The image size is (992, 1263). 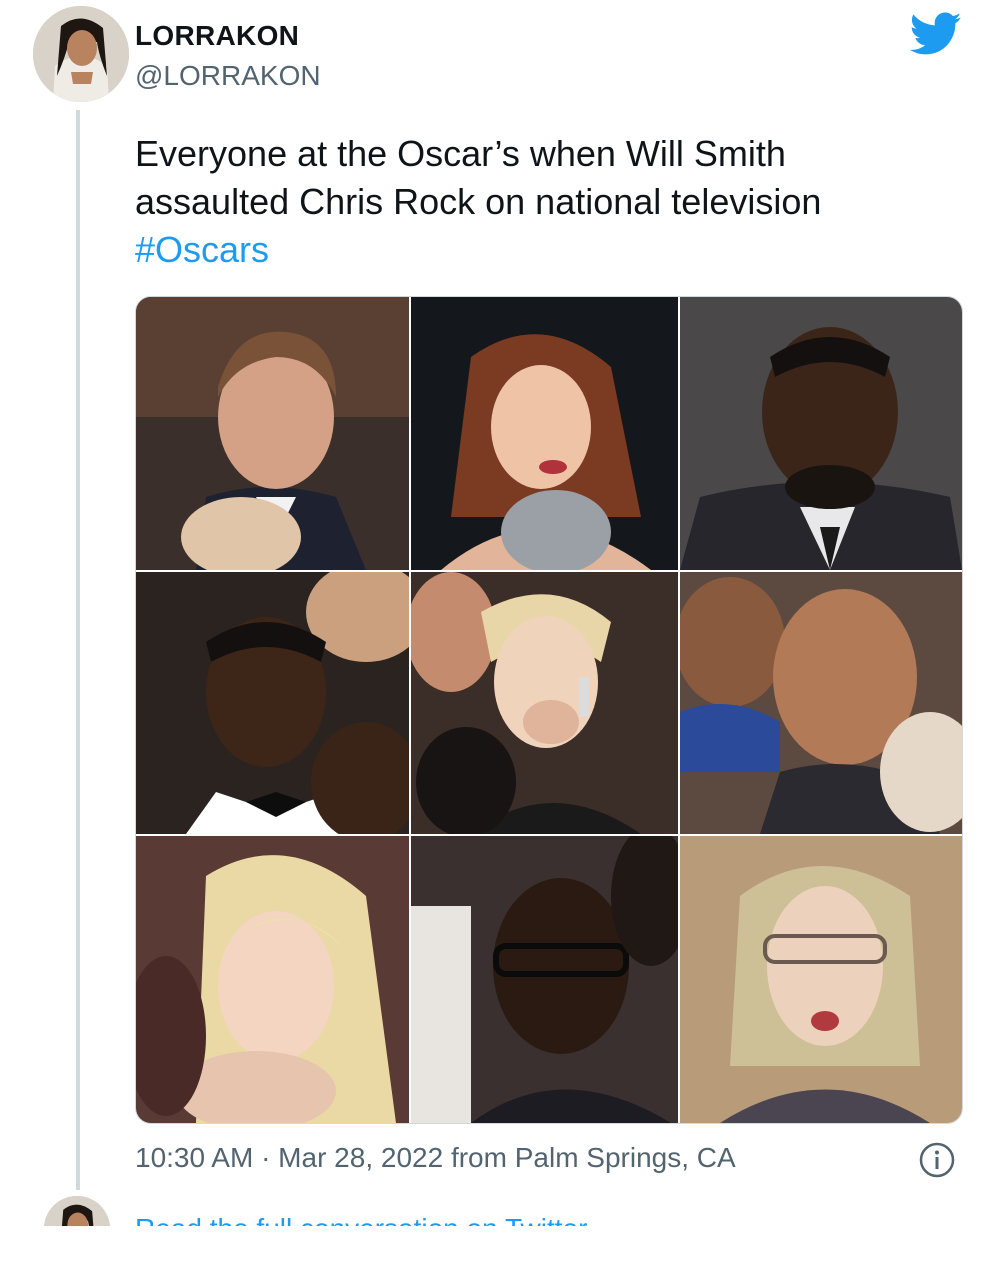 What do you see at coordinates (496, 1244) in the screenshot?
I see `page-bottom-edge` at bounding box center [496, 1244].